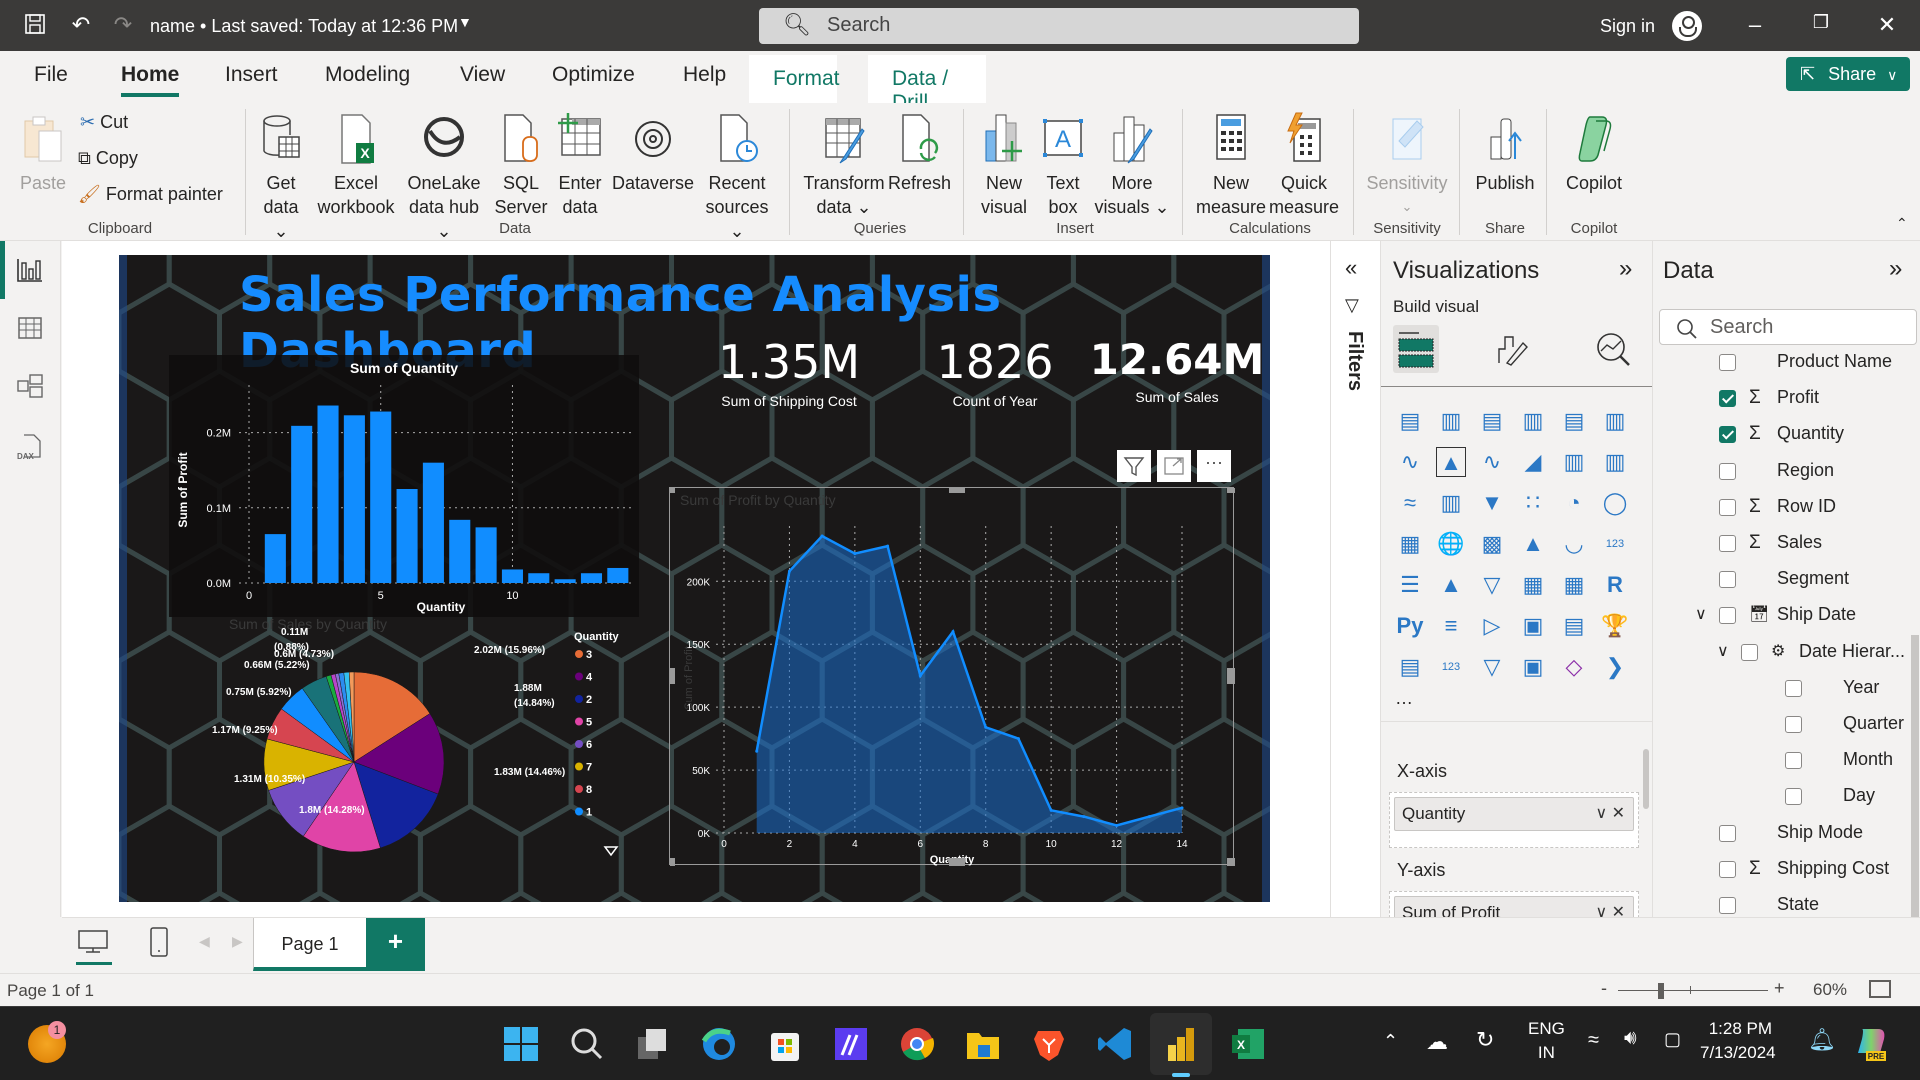  I want to click on kpi-card-shipping-cost: 1.35M Sum of Shipping Cost, so click(789, 375).